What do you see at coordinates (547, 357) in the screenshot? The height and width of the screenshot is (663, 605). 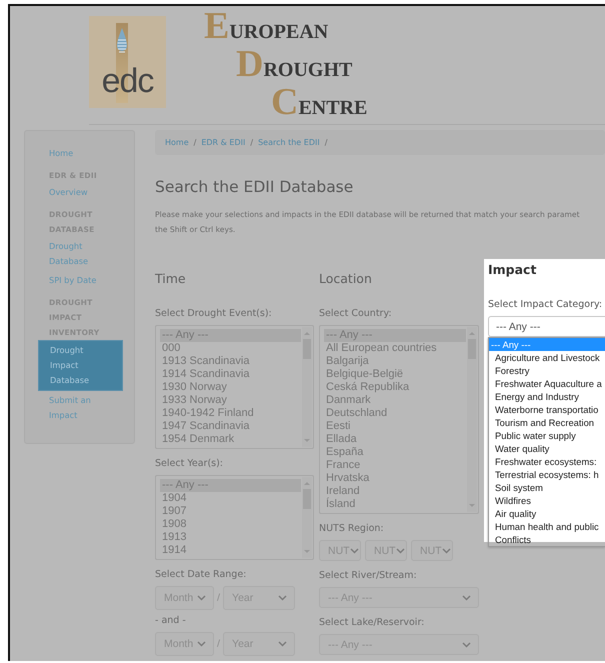 I see `dropdown-option: Agriculture and Livestock` at bounding box center [547, 357].